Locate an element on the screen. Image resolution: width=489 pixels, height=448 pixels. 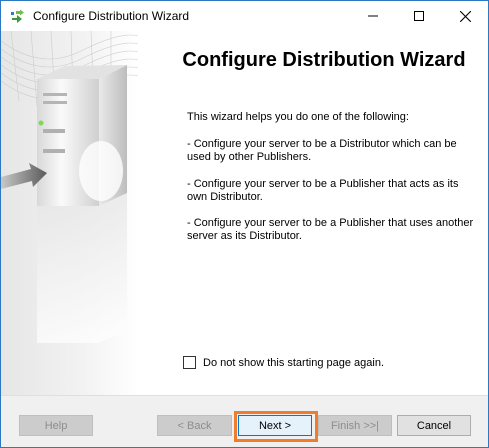
skip-start-page-option: Do not show this starting page again. is located at coordinates (283, 362).